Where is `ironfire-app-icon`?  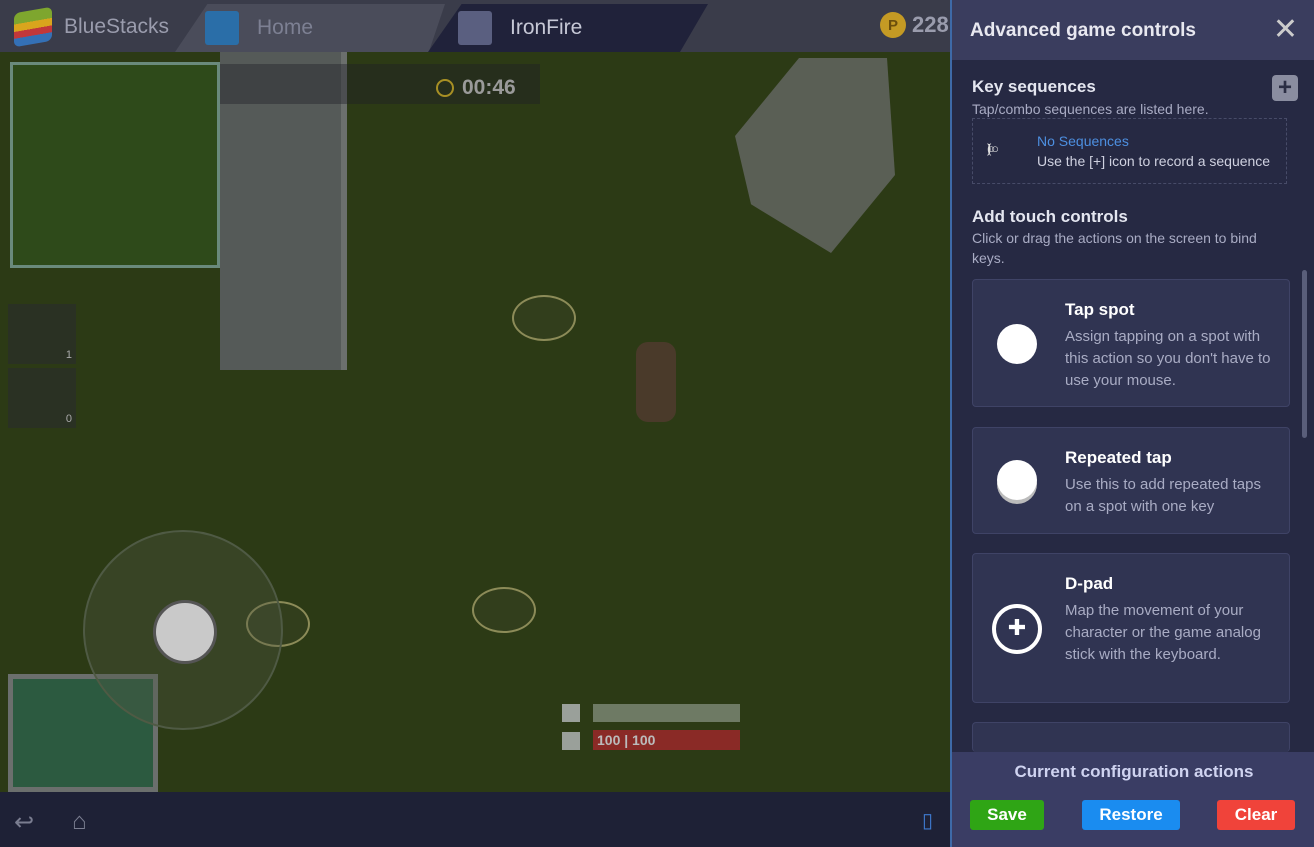
ironfire-app-icon is located at coordinates (475, 28).